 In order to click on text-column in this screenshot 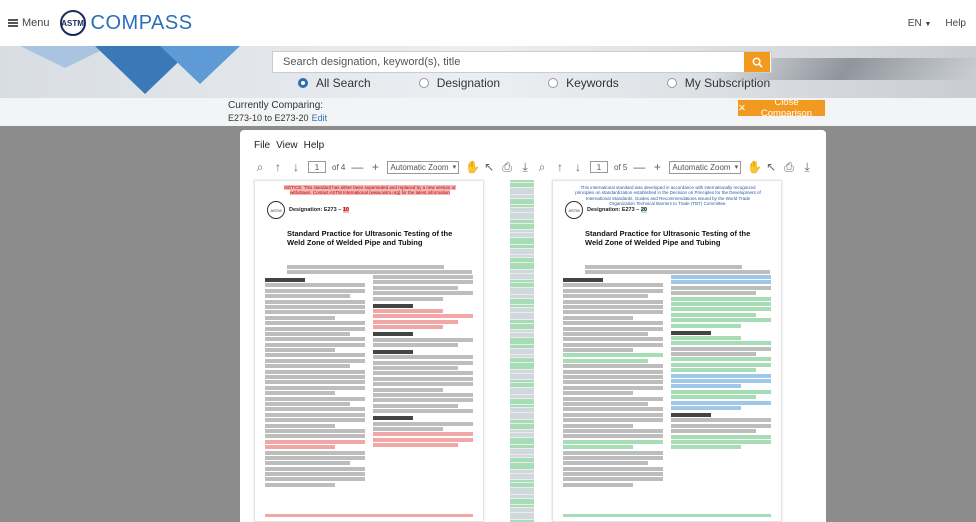, I will do `click(721, 363)`.